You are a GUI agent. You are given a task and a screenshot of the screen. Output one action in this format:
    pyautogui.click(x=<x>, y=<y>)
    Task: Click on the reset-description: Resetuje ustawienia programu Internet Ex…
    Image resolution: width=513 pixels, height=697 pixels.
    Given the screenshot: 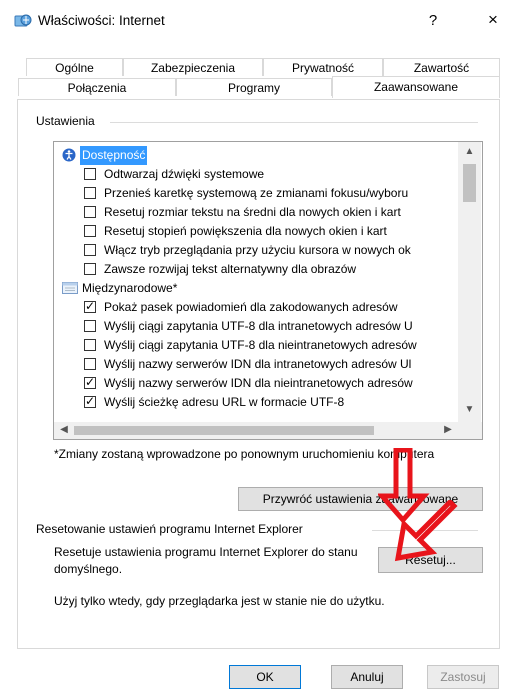 What is the action you would take?
    pyautogui.click(x=206, y=560)
    